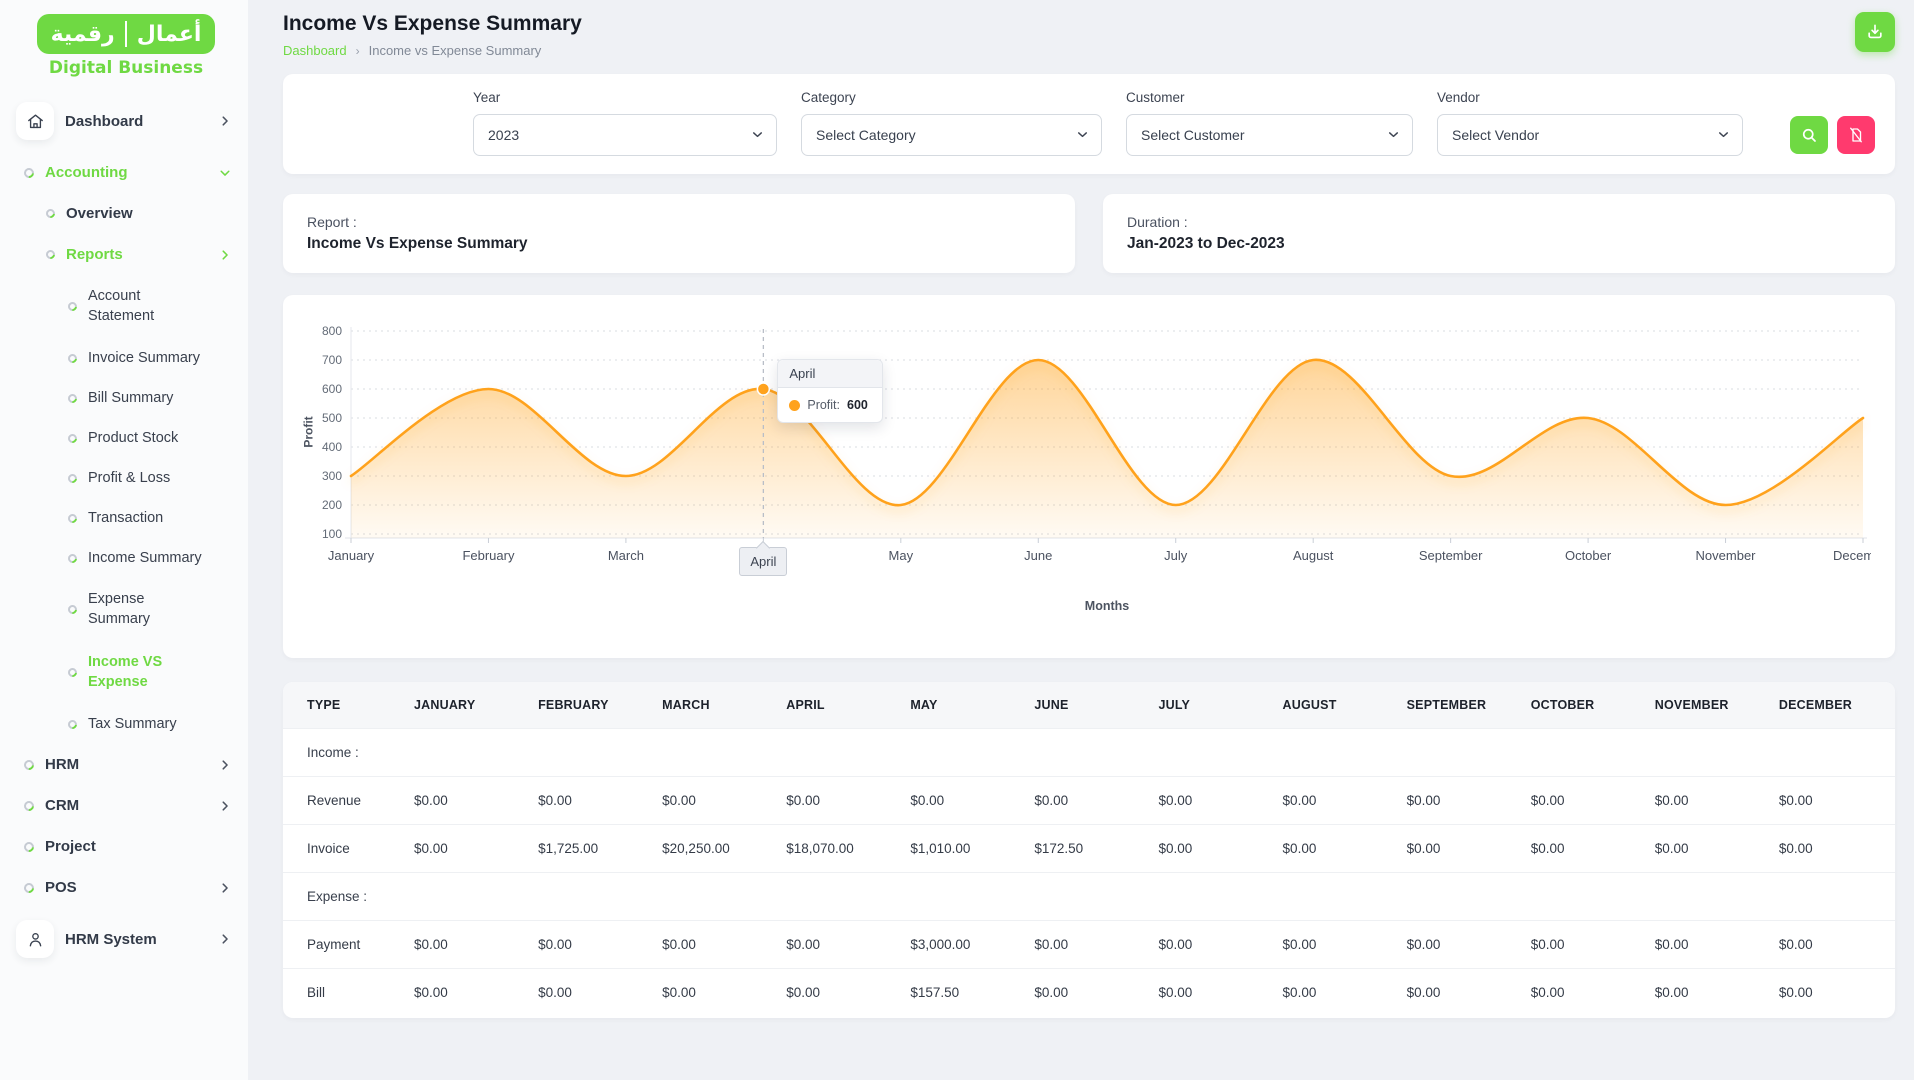 The height and width of the screenshot is (1080, 1914). What do you see at coordinates (126, 213) in the screenshot?
I see `sidebar-item-overview: Overview` at bounding box center [126, 213].